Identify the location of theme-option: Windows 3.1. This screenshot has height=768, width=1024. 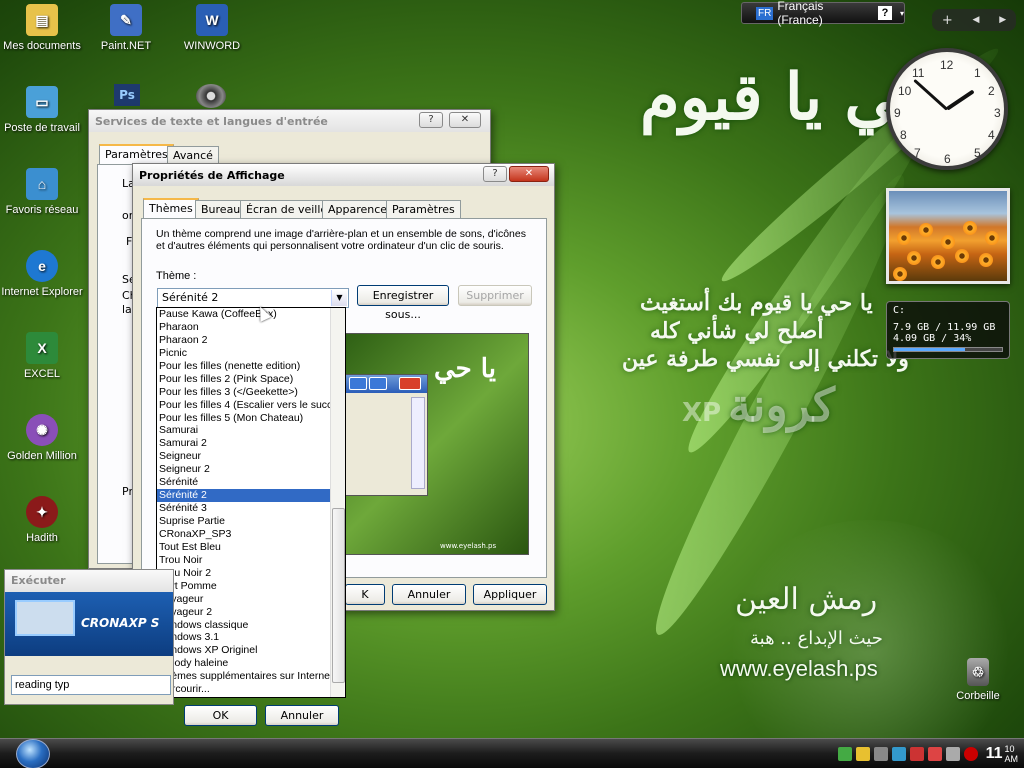
(251, 637).